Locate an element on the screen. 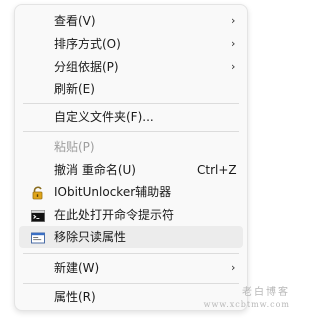  menu-item-label: 在此处打开命令提示符 is located at coordinates (114, 215).